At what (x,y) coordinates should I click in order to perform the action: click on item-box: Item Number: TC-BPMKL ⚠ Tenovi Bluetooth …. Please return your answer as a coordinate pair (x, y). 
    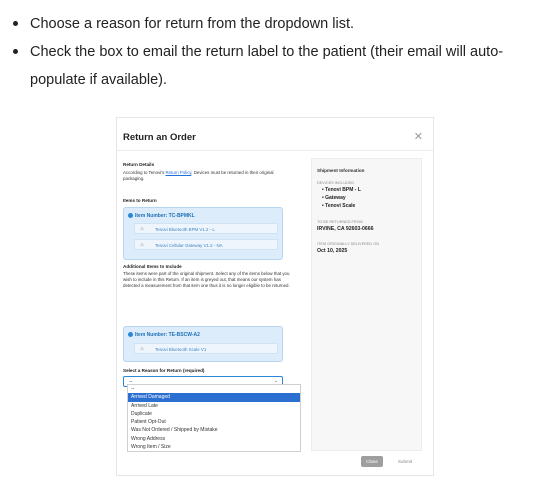
    Looking at the image, I should click on (203, 233).